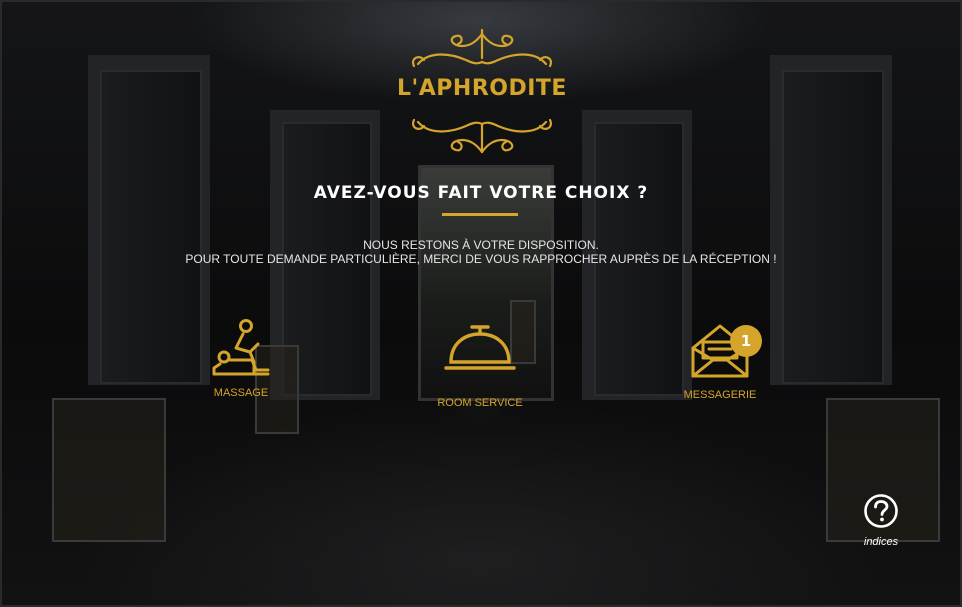 The width and height of the screenshot is (962, 607). I want to click on massage-icon, so click(241, 347).